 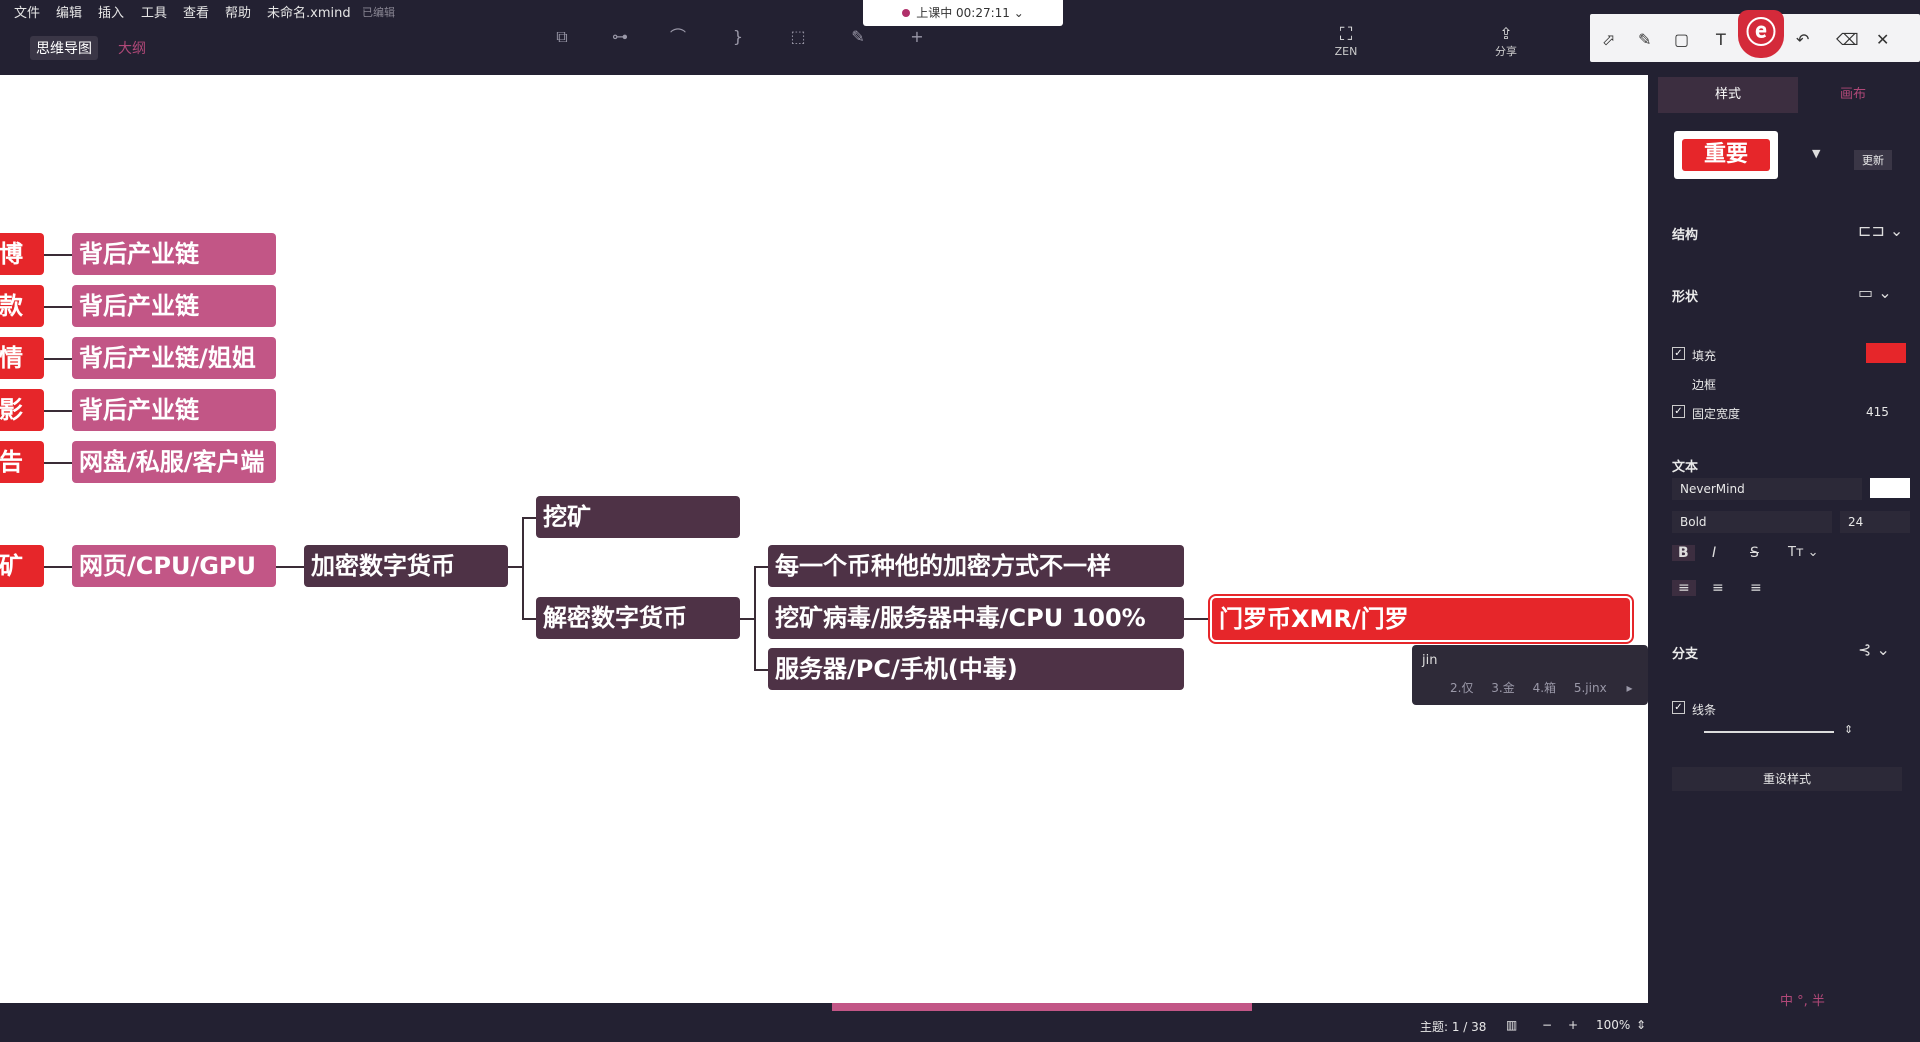 What do you see at coordinates (1684, 588) in the screenshot?
I see `align-left-icon: ≡` at bounding box center [1684, 588].